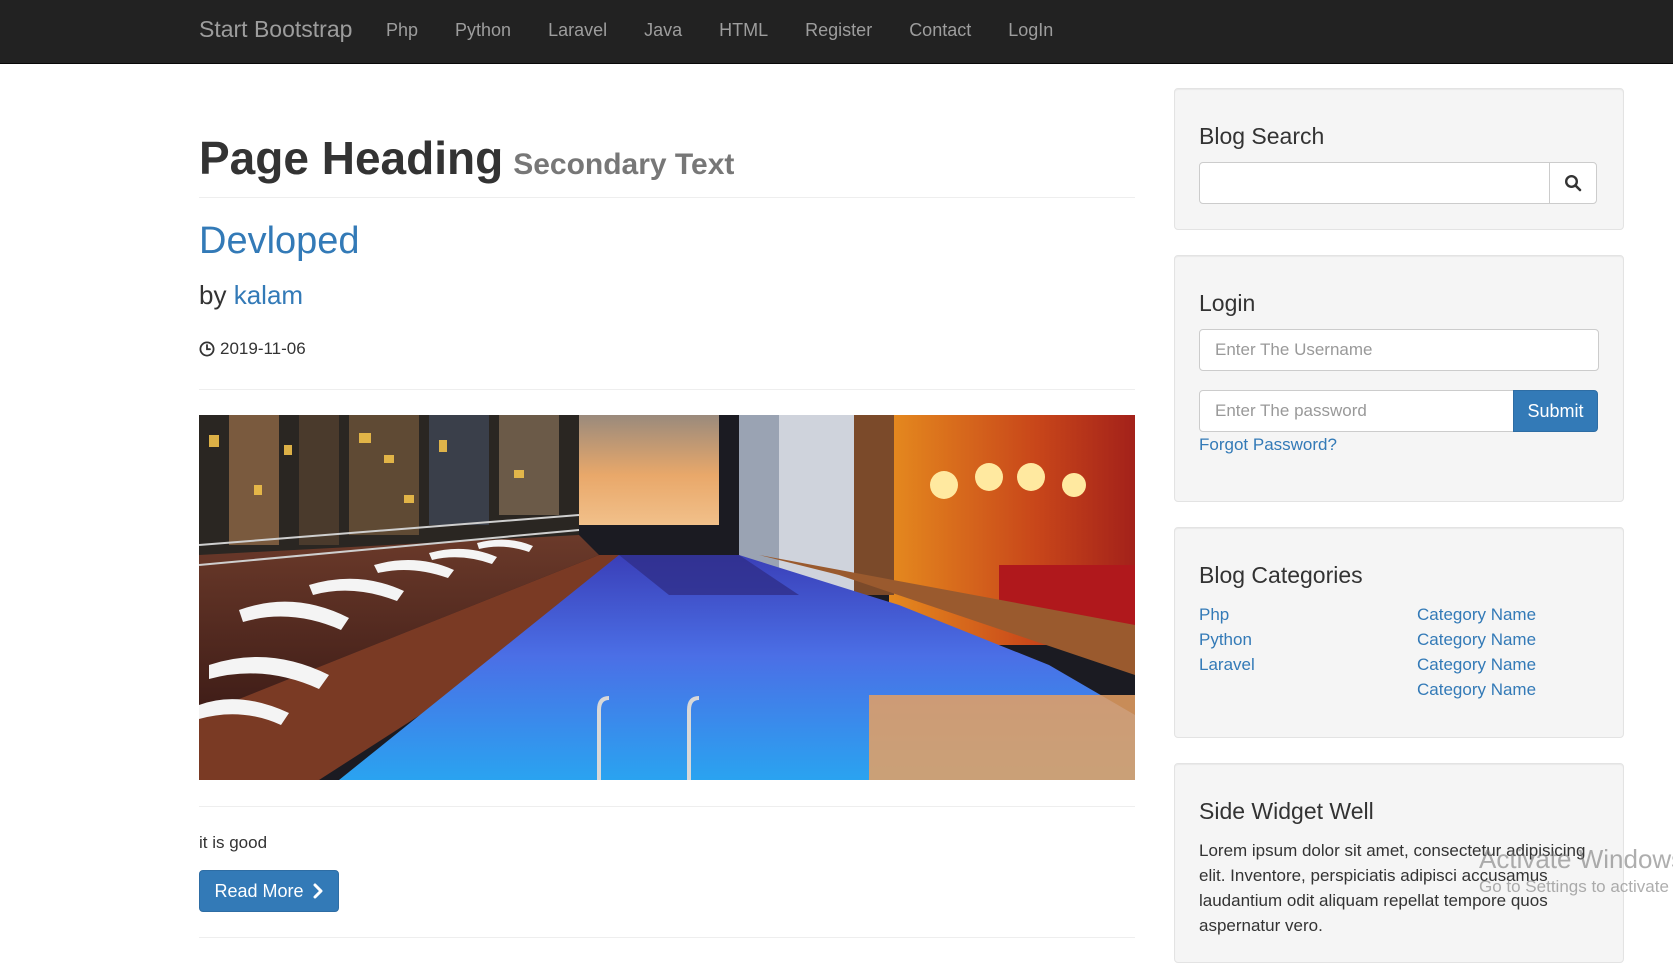  What do you see at coordinates (1399, 350) in the screenshot?
I see `username-field` at bounding box center [1399, 350].